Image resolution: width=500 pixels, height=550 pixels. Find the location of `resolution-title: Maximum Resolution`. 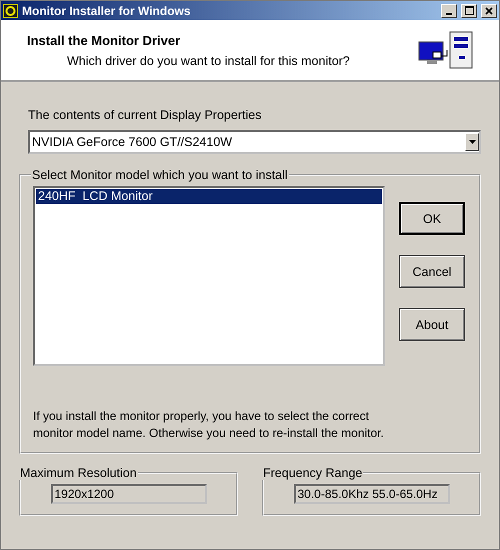

resolution-title: Maximum Resolution is located at coordinates (78, 473).